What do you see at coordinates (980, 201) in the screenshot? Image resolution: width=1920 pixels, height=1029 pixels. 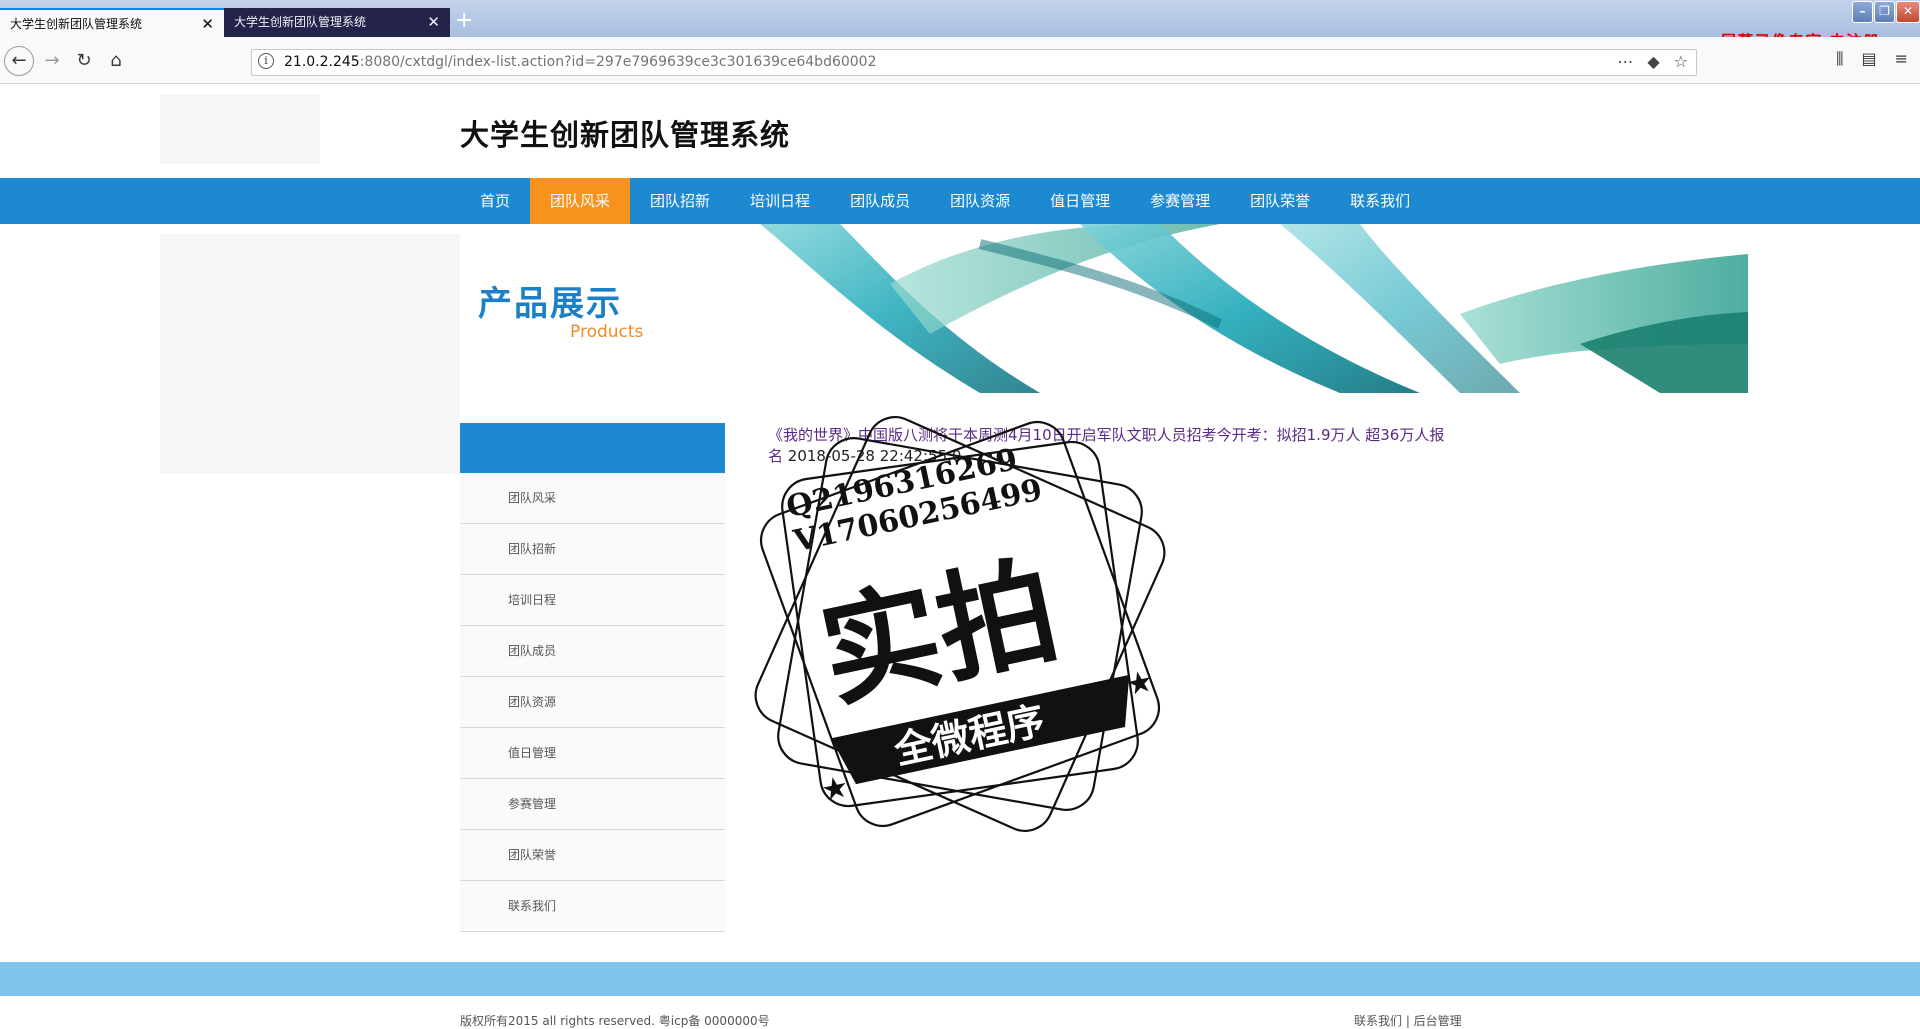 I see `nav-item-resources: 团队资源` at bounding box center [980, 201].